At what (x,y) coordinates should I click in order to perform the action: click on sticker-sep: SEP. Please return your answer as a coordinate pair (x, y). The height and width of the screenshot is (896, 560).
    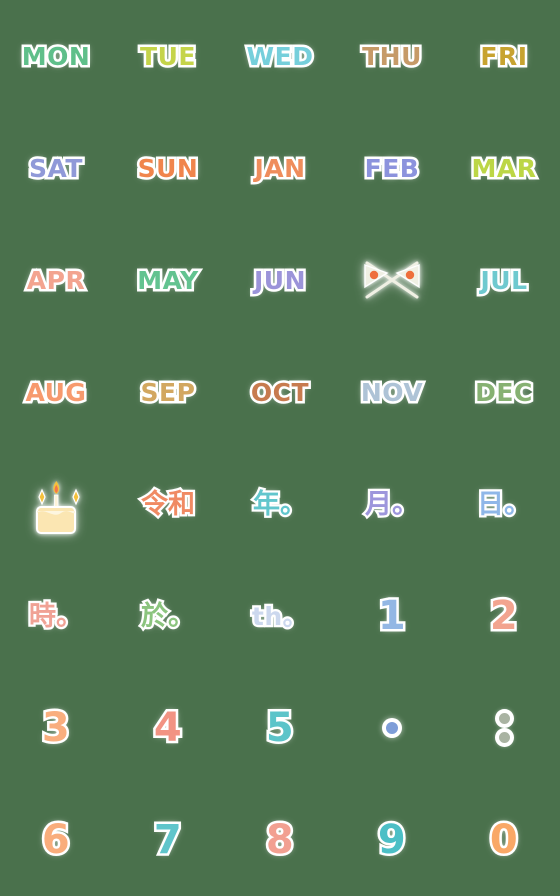
    Looking at the image, I should click on (167, 392).